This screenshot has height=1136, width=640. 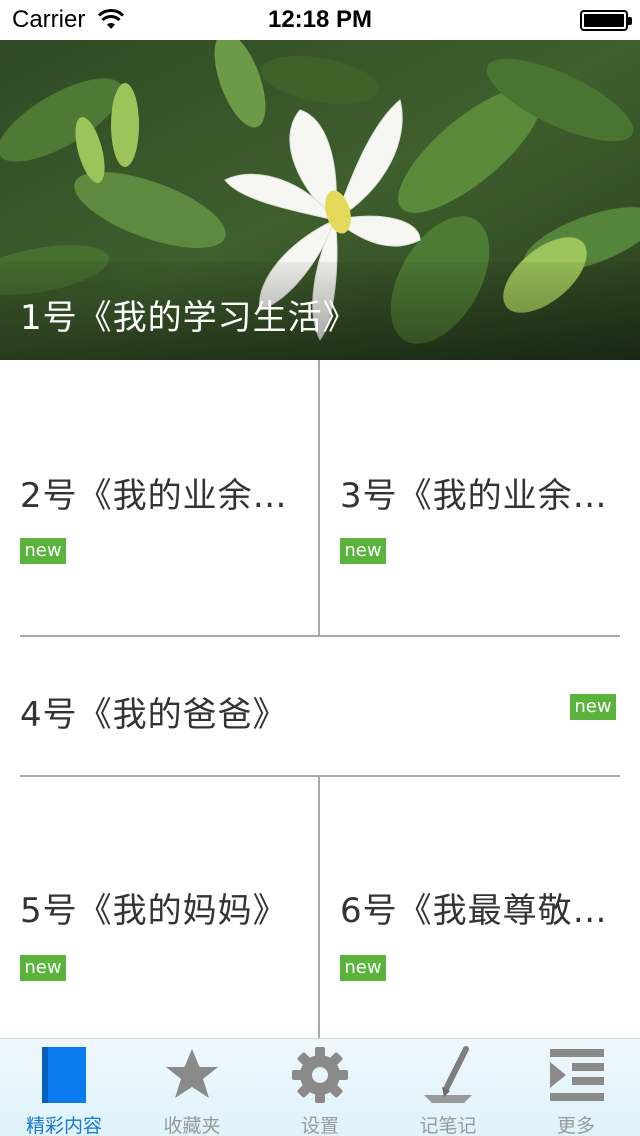 I want to click on gear-icon, so click(x=320, y=1075).